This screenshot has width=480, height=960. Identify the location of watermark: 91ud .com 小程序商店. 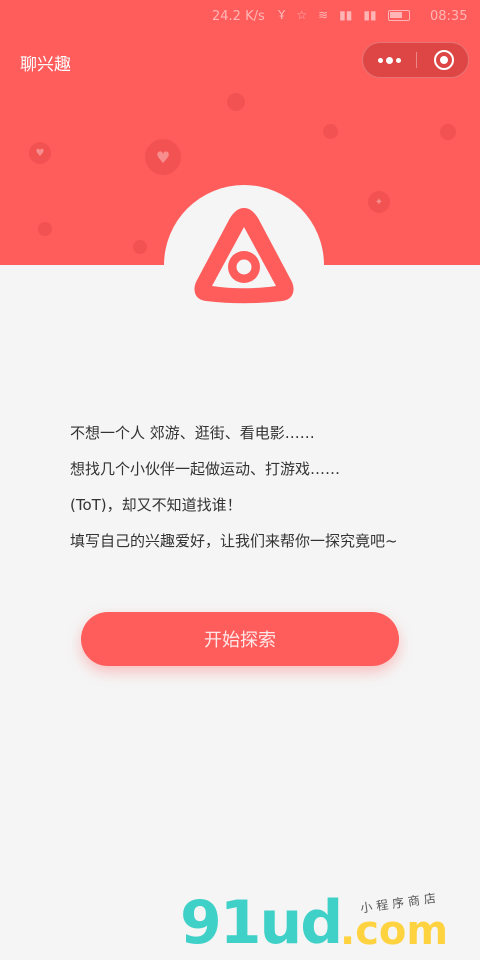
(330, 923).